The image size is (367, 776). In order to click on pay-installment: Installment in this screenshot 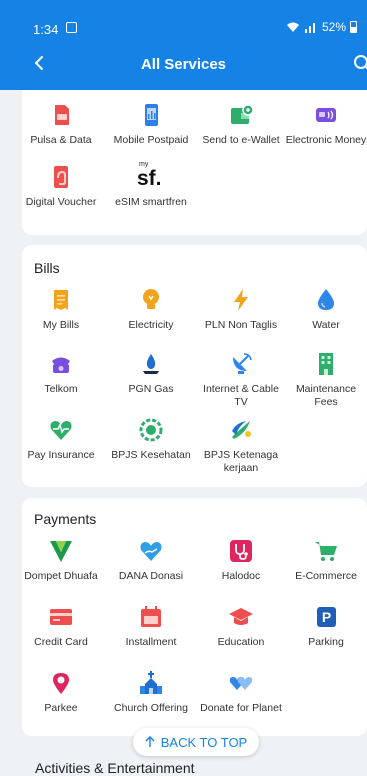, I will do `click(151, 626)`.